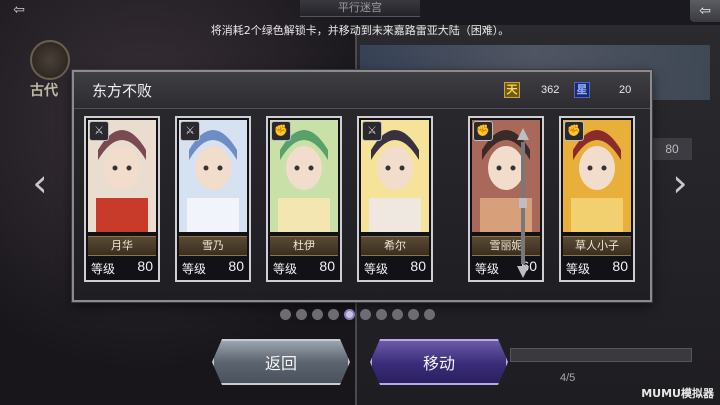 Image resolution: width=720 pixels, height=405 pixels. Describe the element at coordinates (512, 90) in the screenshot. I see `gold-resource-icon: 天` at that location.